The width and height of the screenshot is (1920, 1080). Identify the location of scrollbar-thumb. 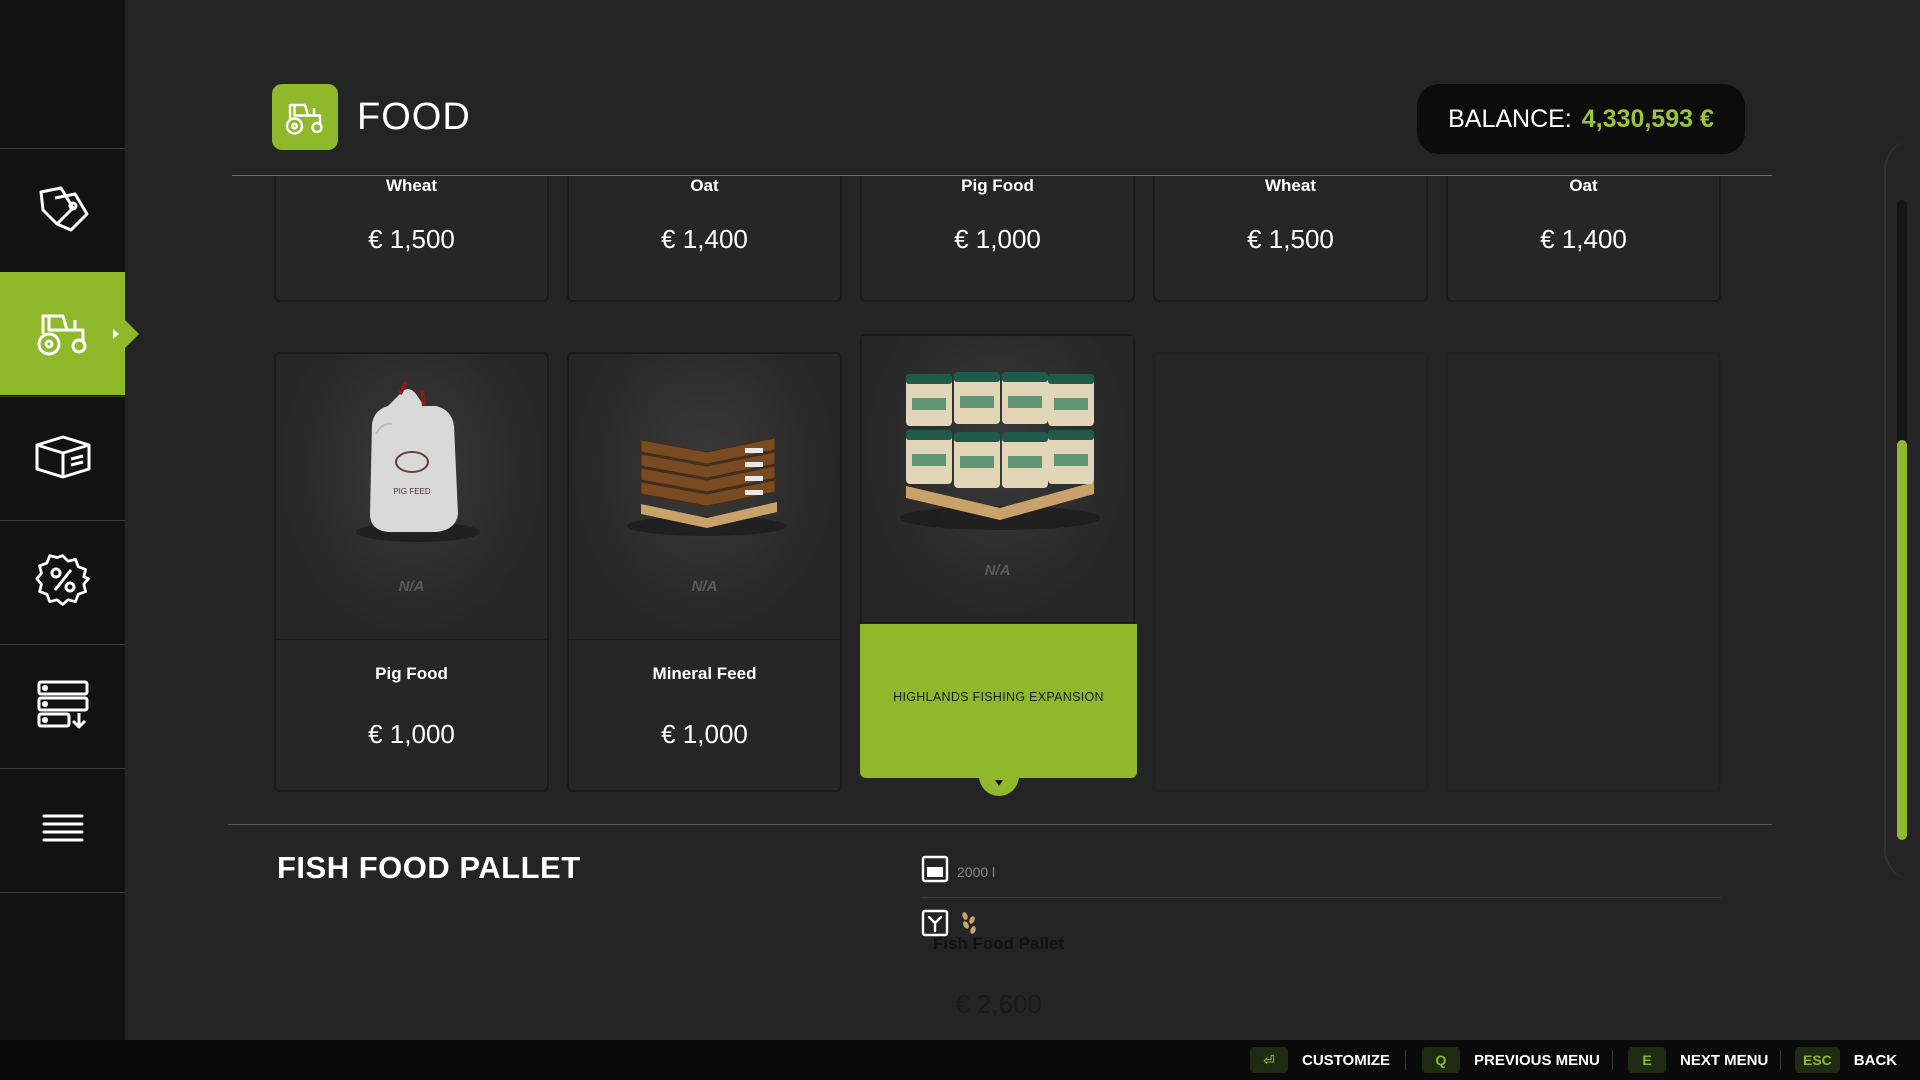
(1902, 640).